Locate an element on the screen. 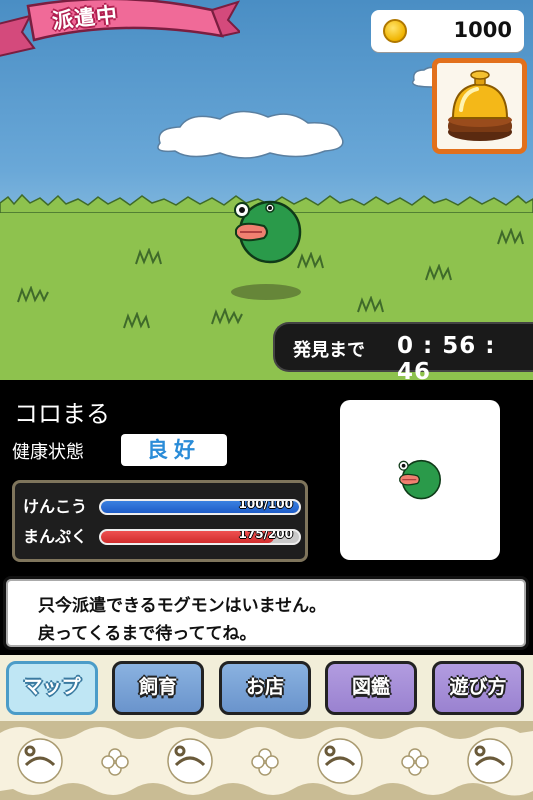 The height and width of the screenshot is (800, 533). discovery-timer: 発見まで 0 : 56 : 46 is located at coordinates (403, 351).